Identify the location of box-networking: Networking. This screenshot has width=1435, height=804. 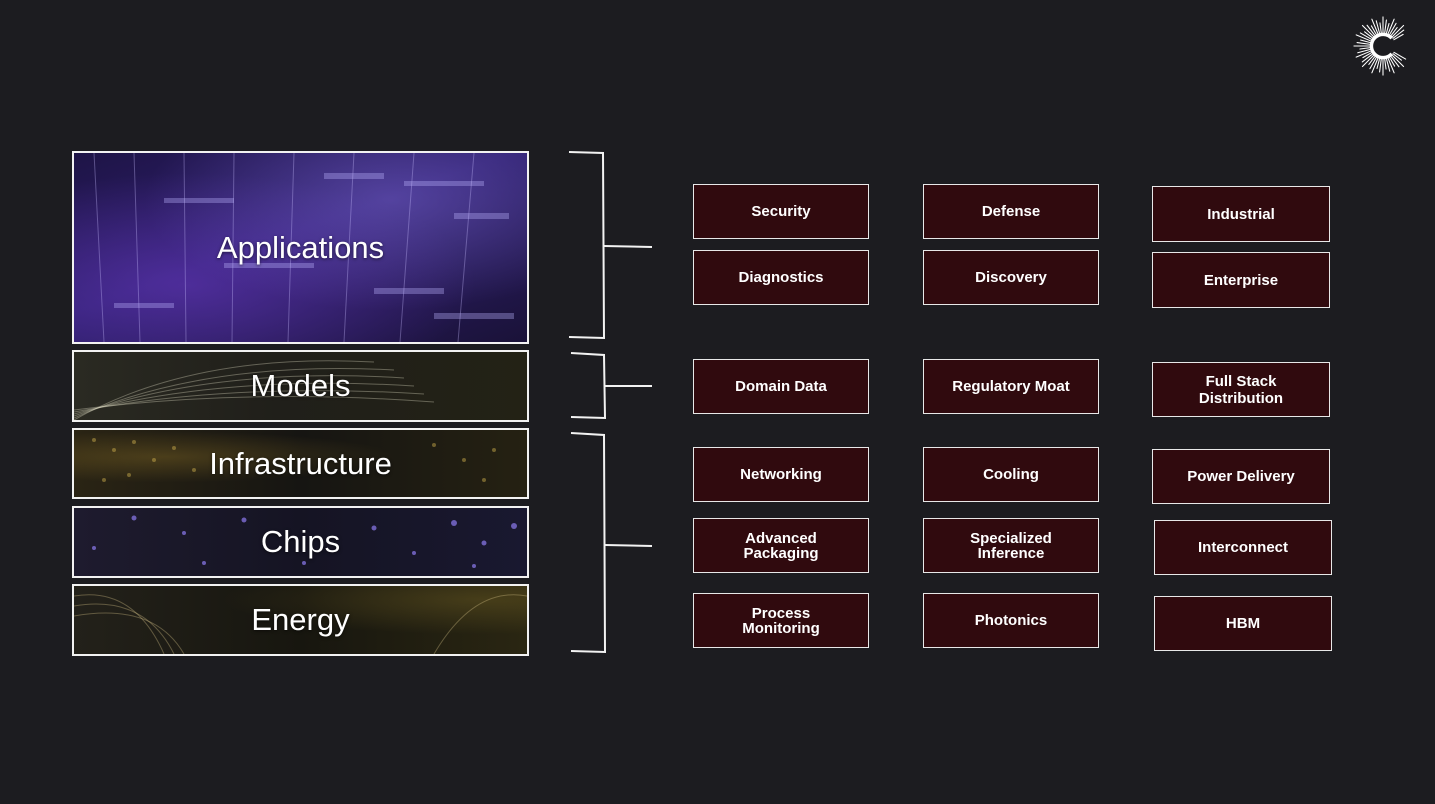
(781, 474).